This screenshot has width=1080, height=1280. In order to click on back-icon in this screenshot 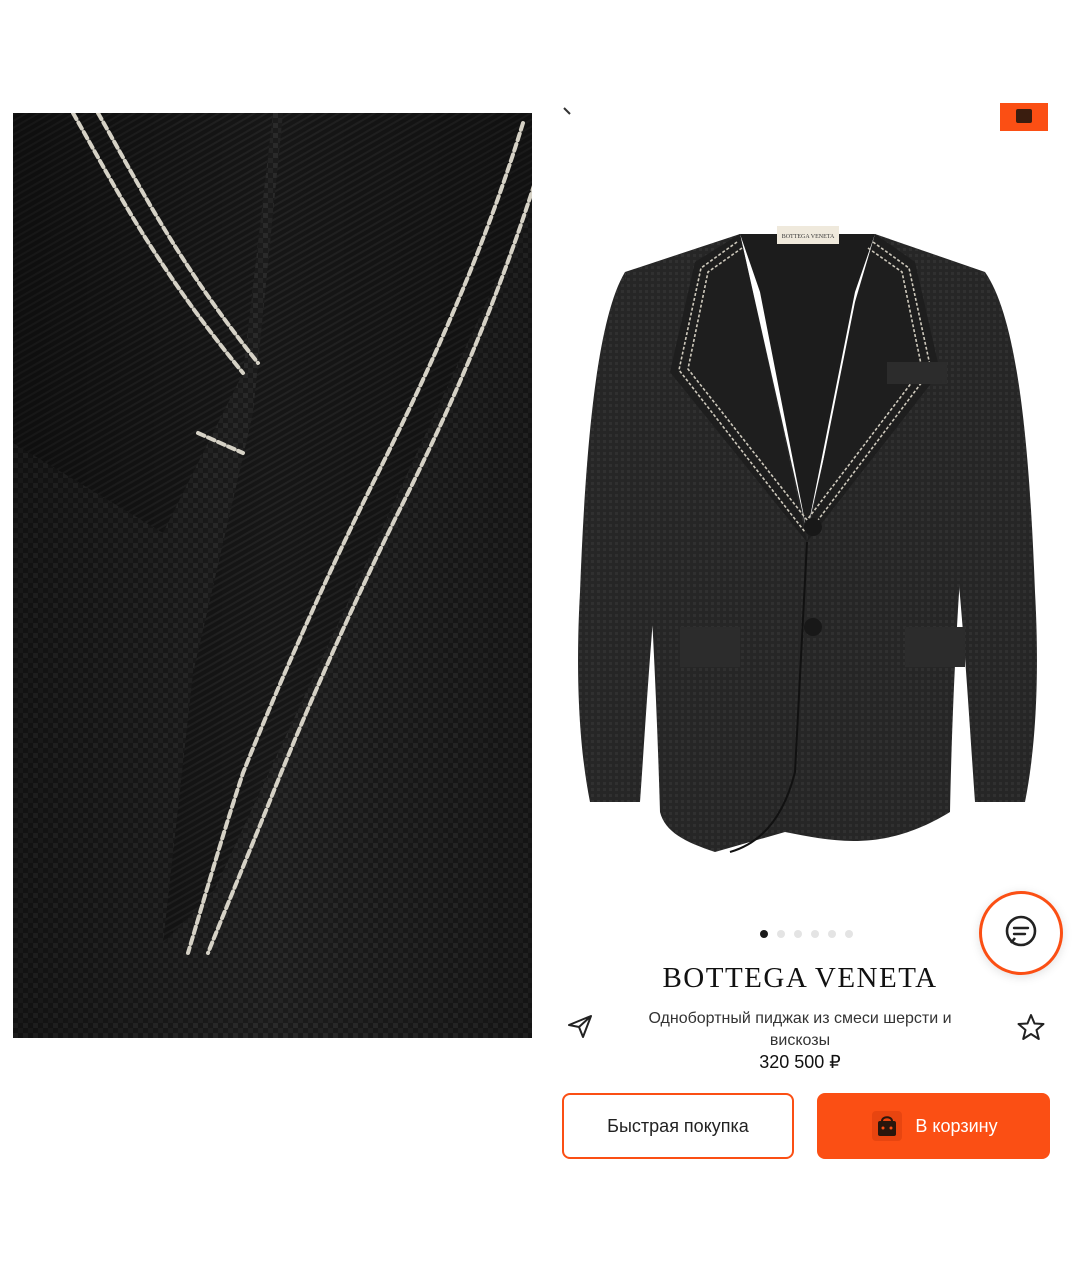, I will do `click(570, 114)`.